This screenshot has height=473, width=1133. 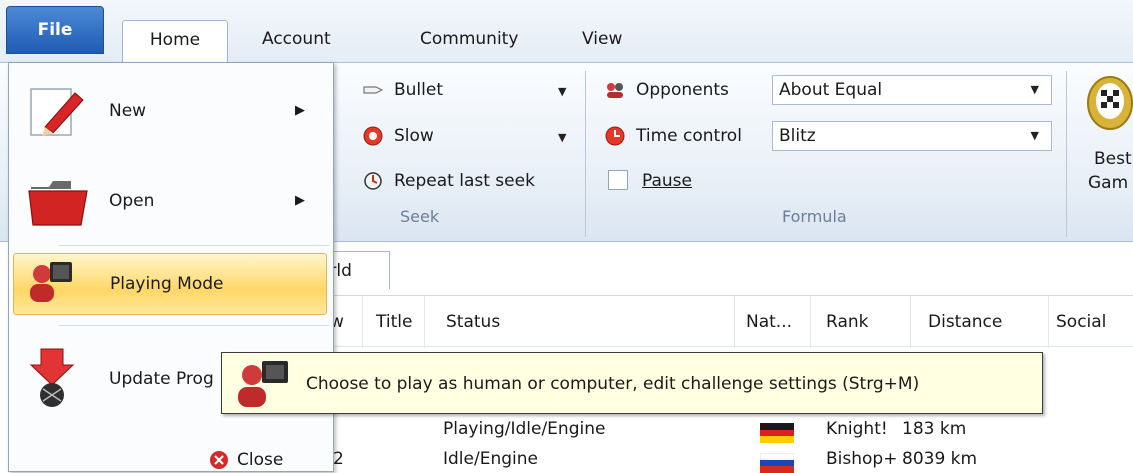 I want to click on best-games-button: Best Gam, so click(x=1107, y=141).